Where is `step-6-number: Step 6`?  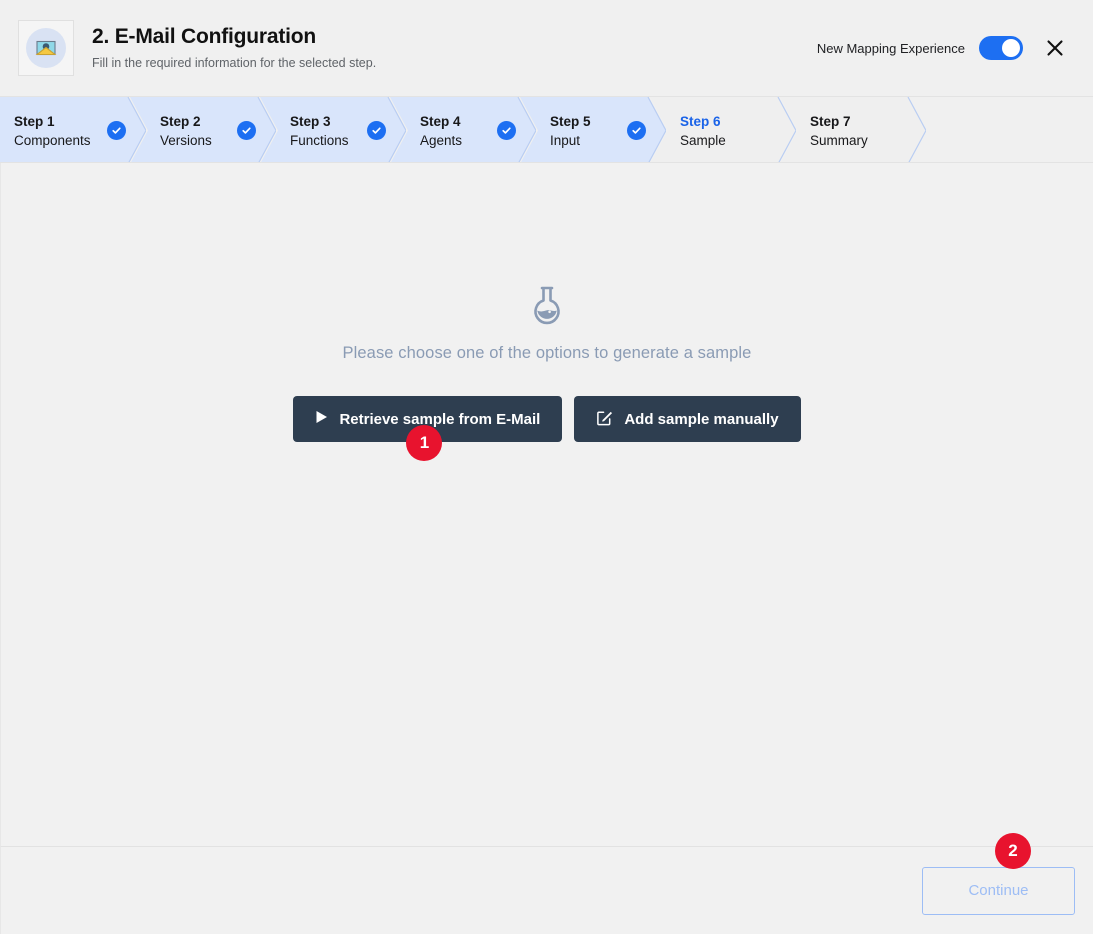 step-6-number: Step 6 is located at coordinates (700, 121).